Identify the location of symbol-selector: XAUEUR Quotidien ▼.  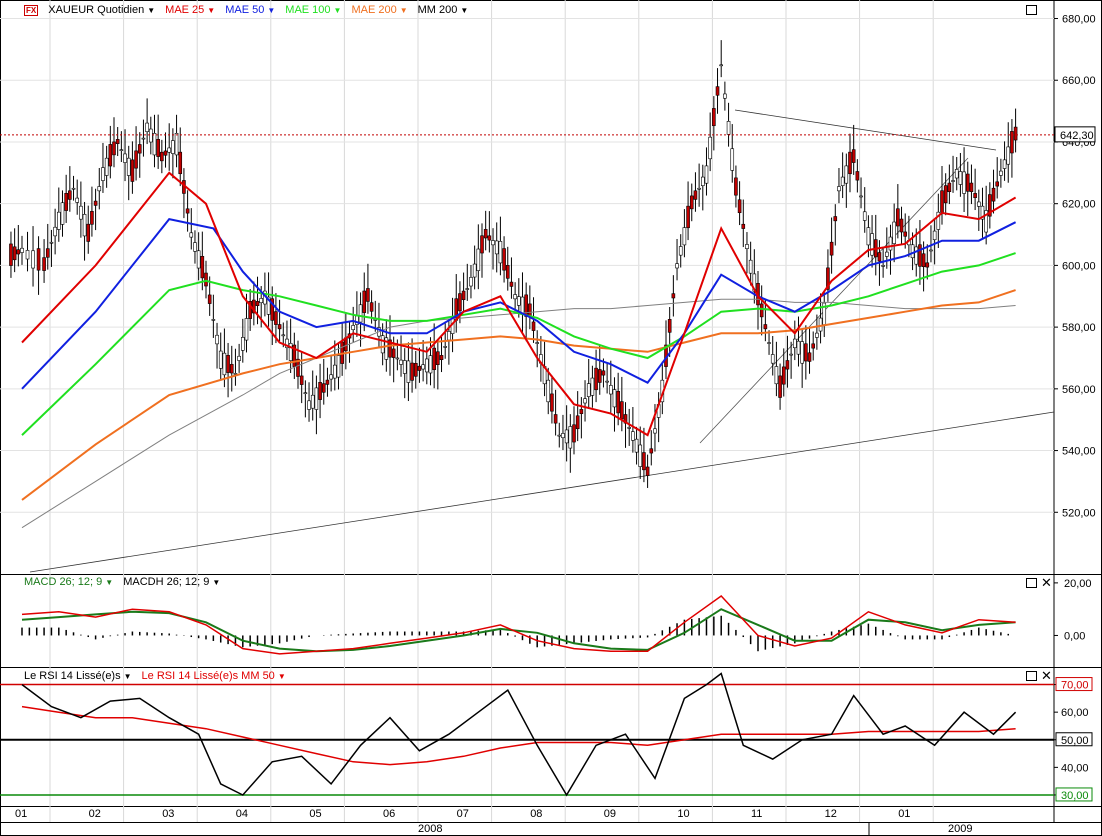
(101, 10).